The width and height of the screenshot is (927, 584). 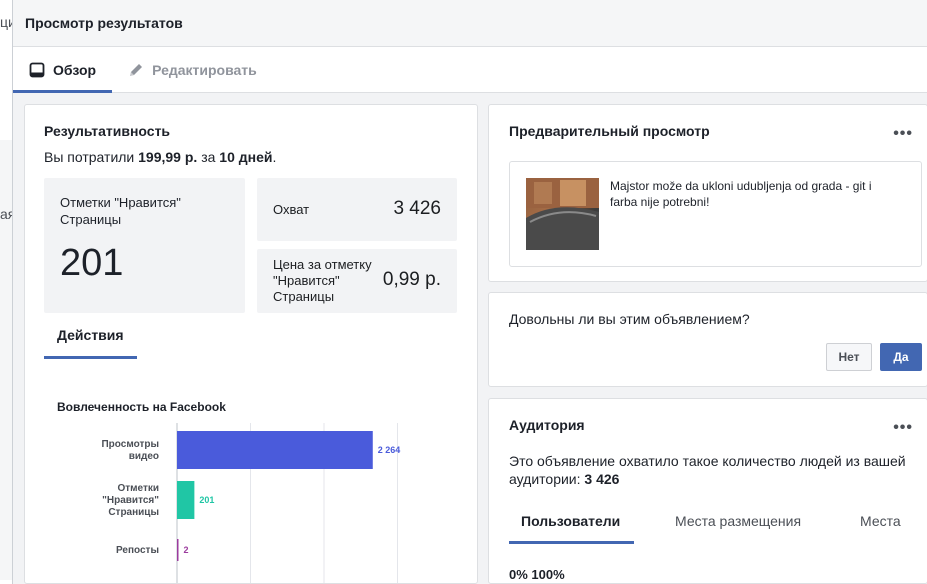 I want to click on chart-category-label: Отметки, so click(x=138, y=488).